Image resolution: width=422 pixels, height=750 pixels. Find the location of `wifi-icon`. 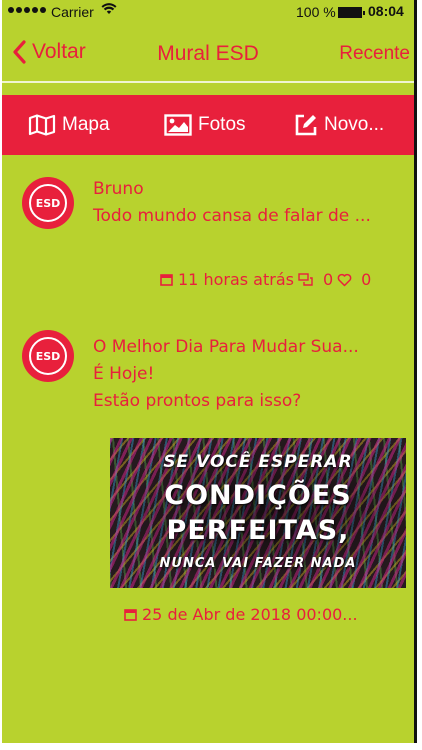

wifi-icon is located at coordinates (109, 11).